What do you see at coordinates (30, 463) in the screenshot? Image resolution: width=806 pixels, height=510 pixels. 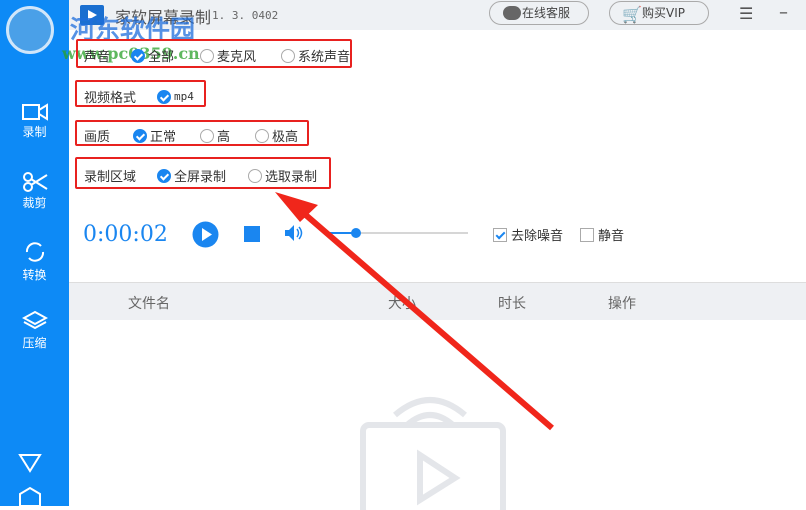 I see `vip-diamond-icon` at bounding box center [30, 463].